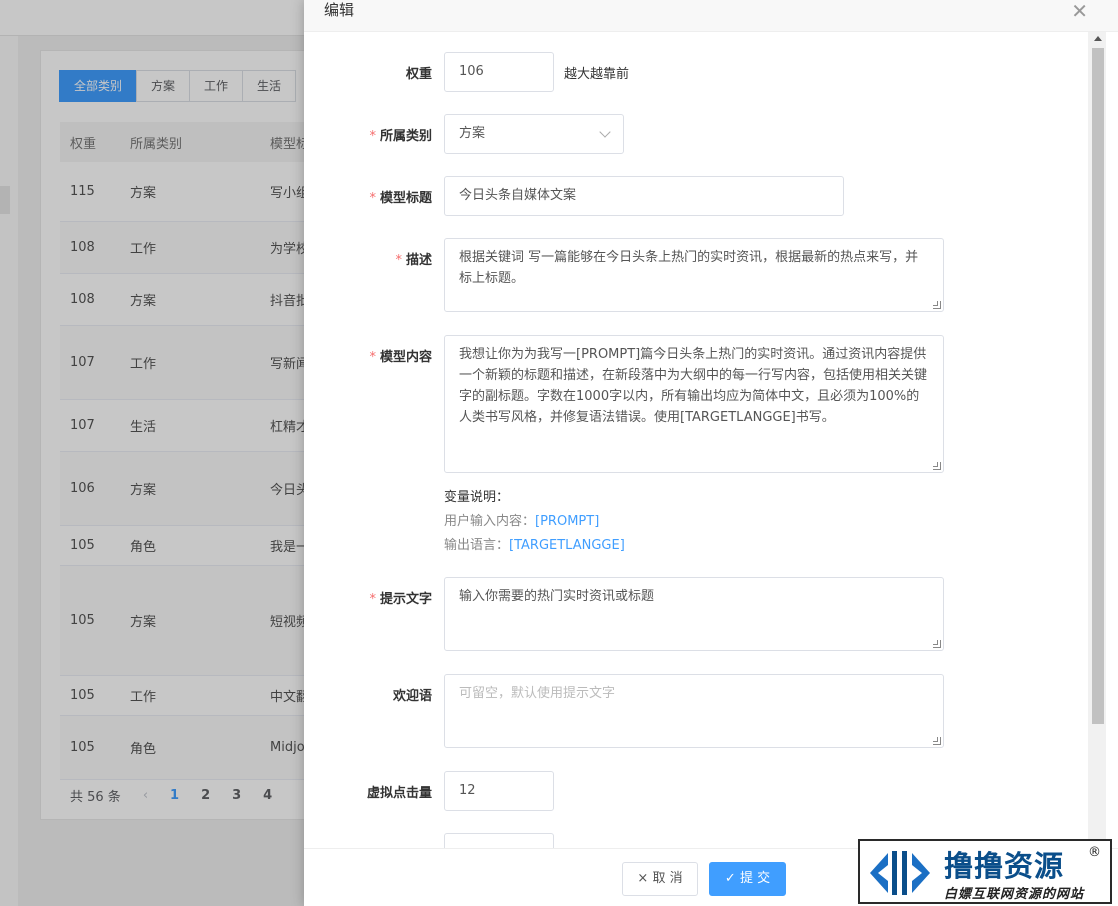  I want to click on welcome-label: 欢迎语, so click(412, 696).